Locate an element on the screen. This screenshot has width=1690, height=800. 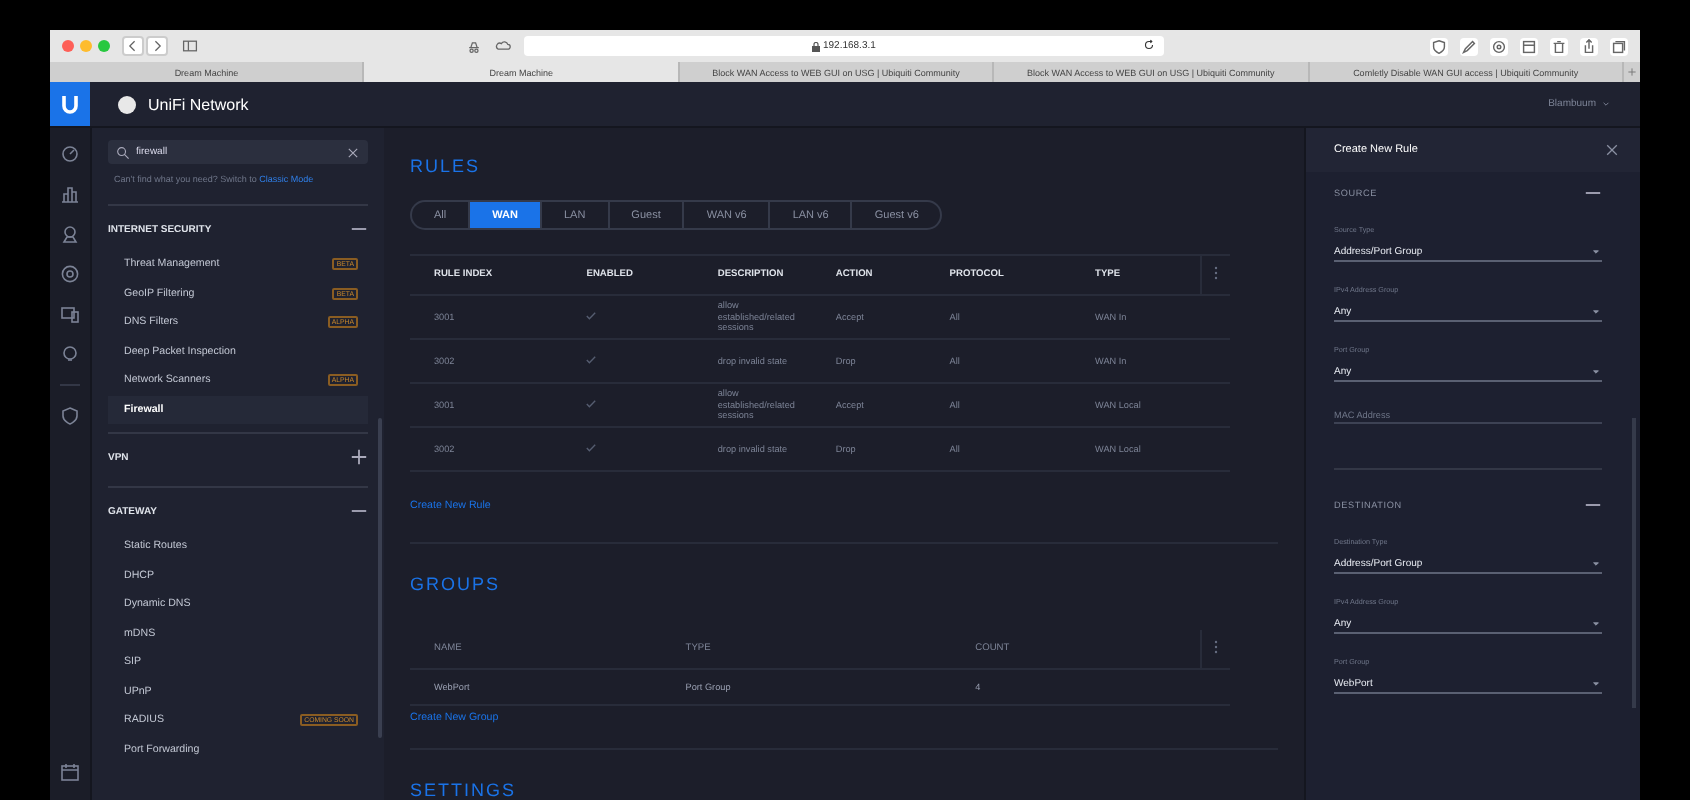
lock-icon is located at coordinates (816, 46).